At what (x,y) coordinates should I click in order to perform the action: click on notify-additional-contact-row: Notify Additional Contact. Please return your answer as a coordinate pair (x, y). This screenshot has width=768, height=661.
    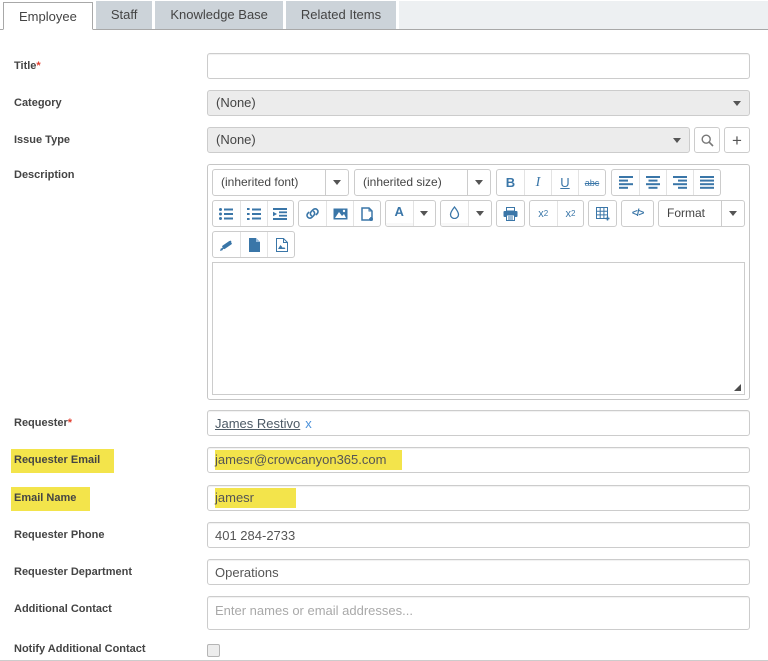
    Looking at the image, I should click on (382, 649).